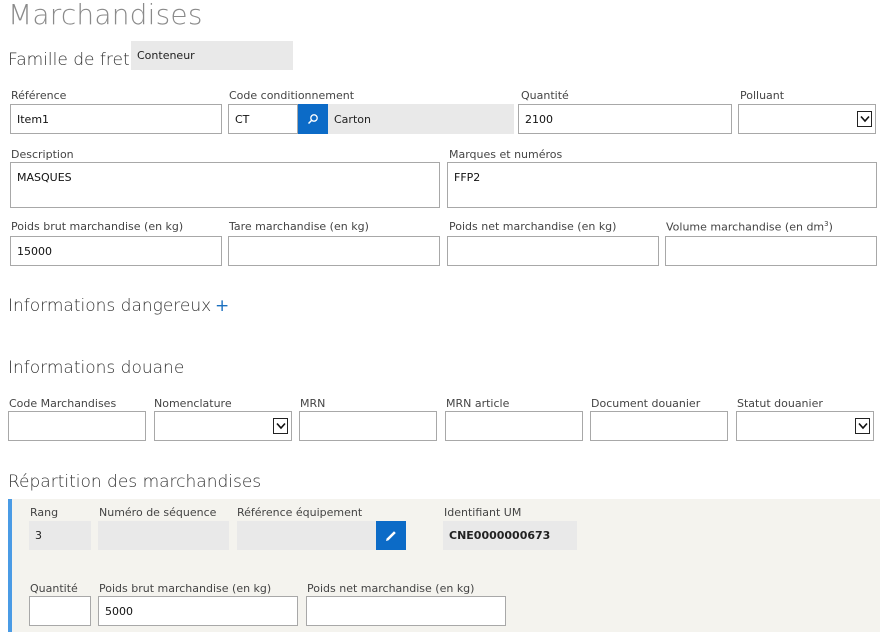 The image size is (880, 632). I want to click on mrn-input, so click(368, 426).